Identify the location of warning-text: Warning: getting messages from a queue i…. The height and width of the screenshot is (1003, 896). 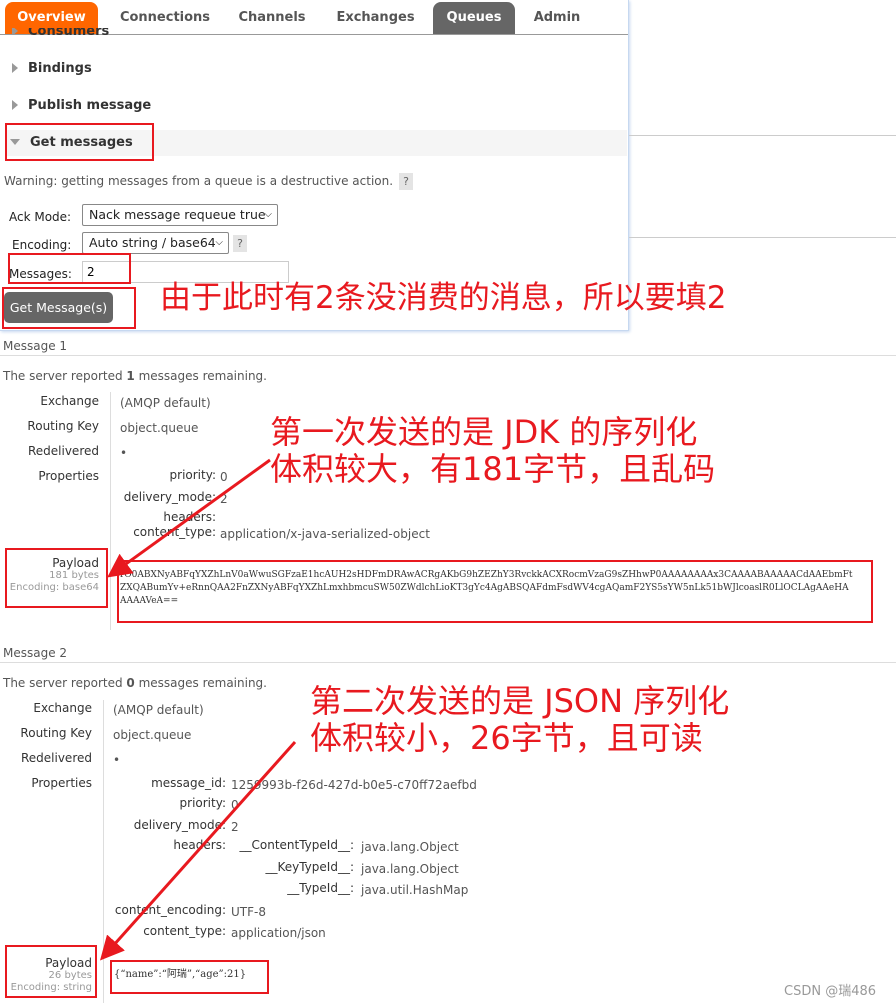
(199, 181).